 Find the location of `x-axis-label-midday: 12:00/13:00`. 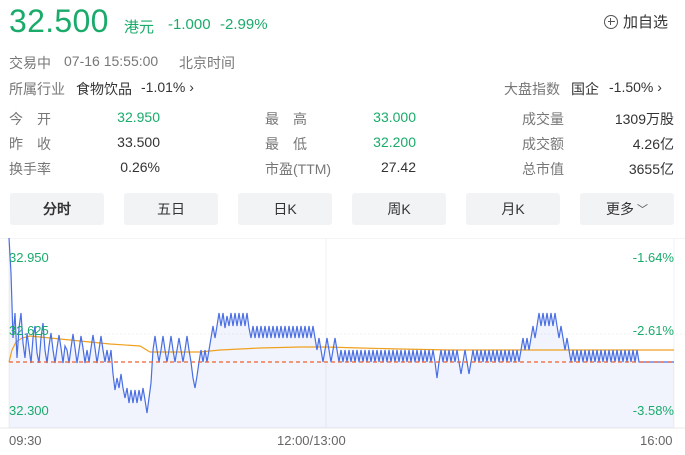

x-axis-label-midday: 12:00/13:00 is located at coordinates (311, 440).